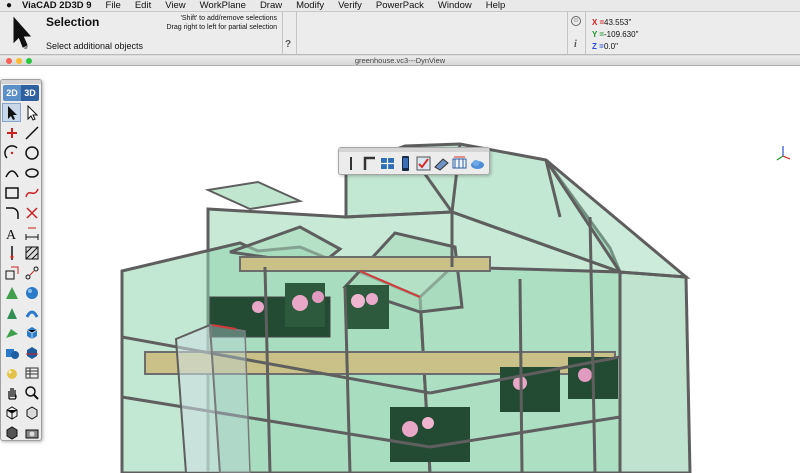  Describe the element at coordinates (9, 5) in the screenshot. I see `apple-icon: ●` at that location.